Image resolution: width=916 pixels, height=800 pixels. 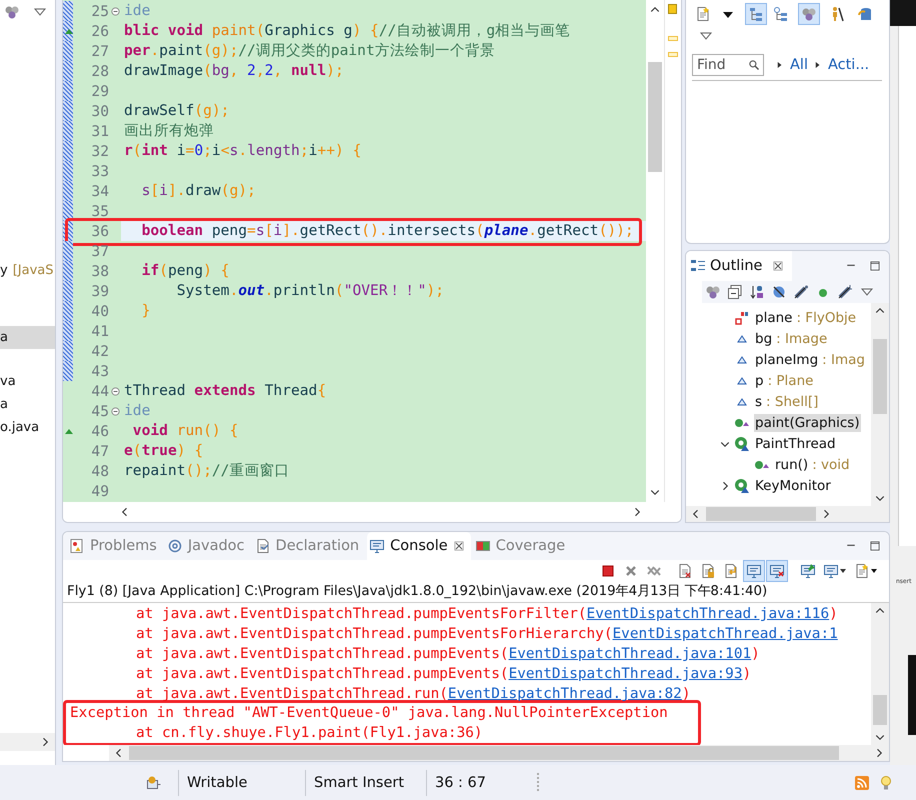 What do you see at coordinates (99, 91) in the screenshot?
I see `line-number: 29` at bounding box center [99, 91].